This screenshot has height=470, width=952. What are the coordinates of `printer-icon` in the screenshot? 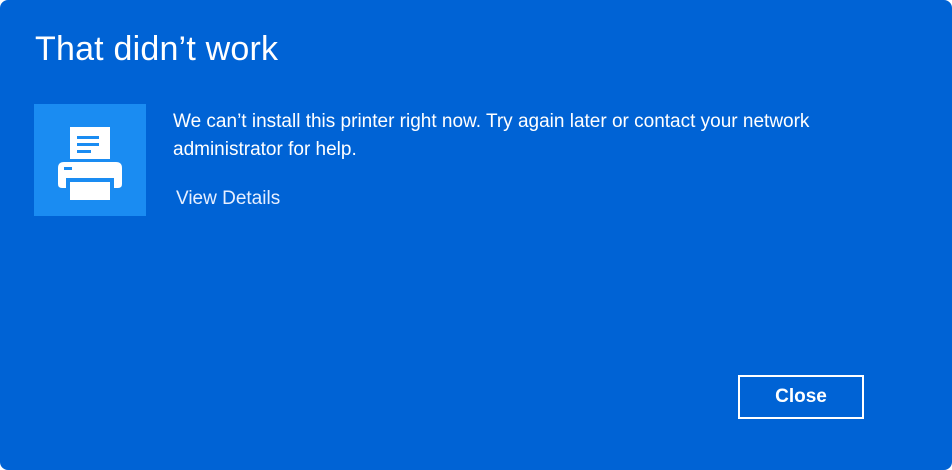 It's located at (90, 163).